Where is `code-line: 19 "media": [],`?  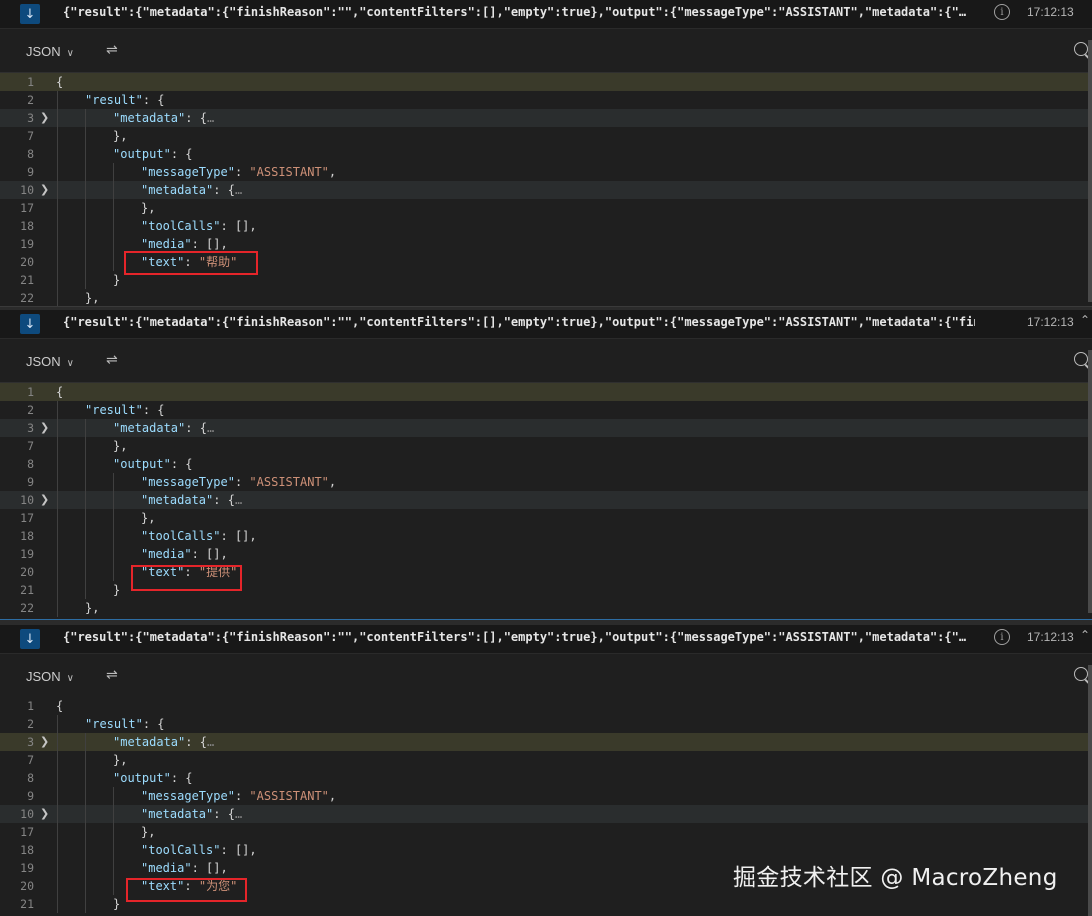 code-line: 19 "media": [], is located at coordinates (124, 554).